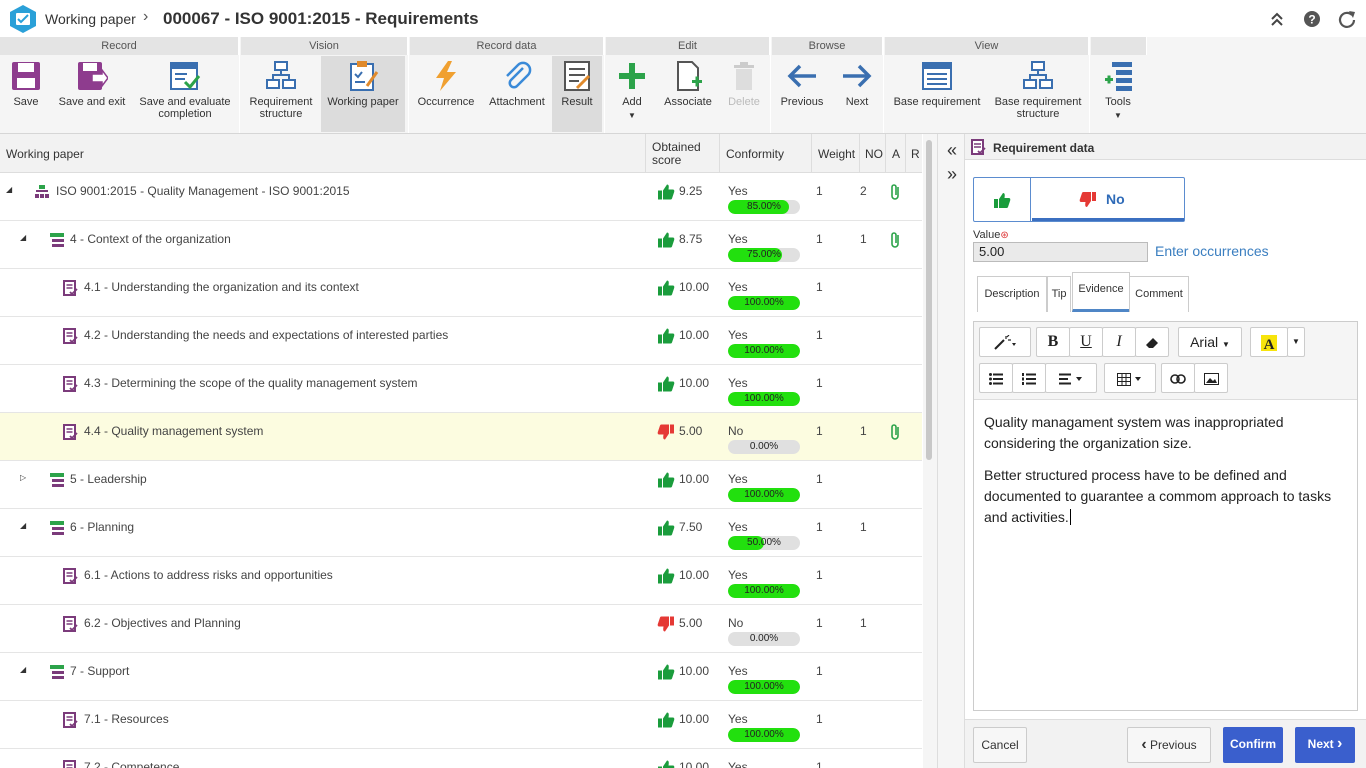 The width and height of the screenshot is (1366, 768). Describe the element at coordinates (688, 94) in the screenshot. I see `associate-button: Associate` at that location.